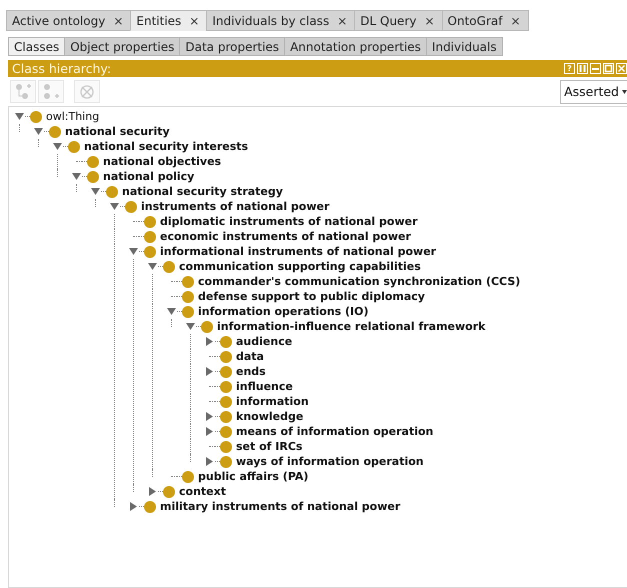 The image size is (627, 588). I want to click on class-label: information operations (IO), so click(283, 311).